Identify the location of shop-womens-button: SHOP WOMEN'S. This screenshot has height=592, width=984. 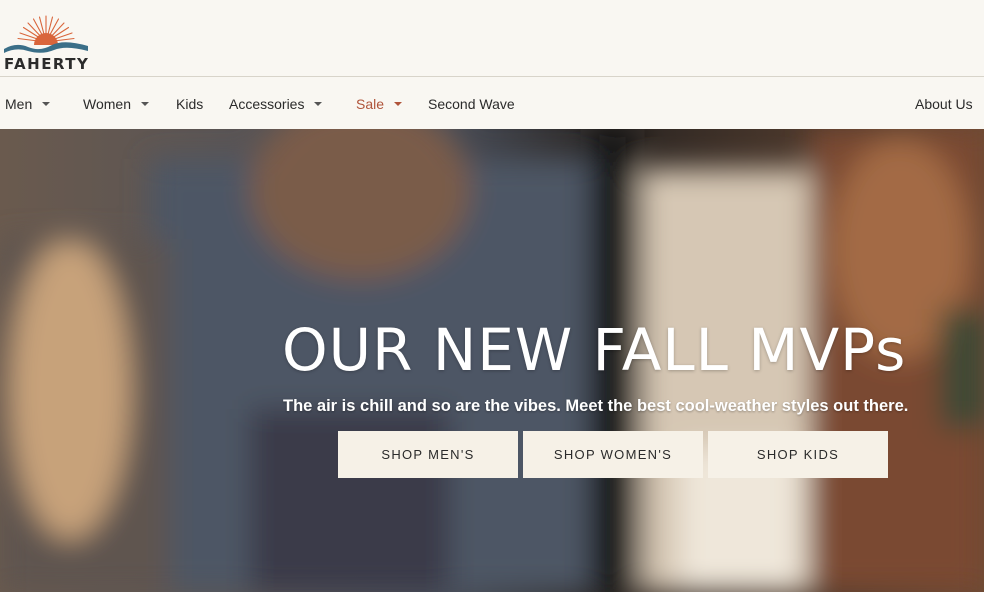
(613, 454).